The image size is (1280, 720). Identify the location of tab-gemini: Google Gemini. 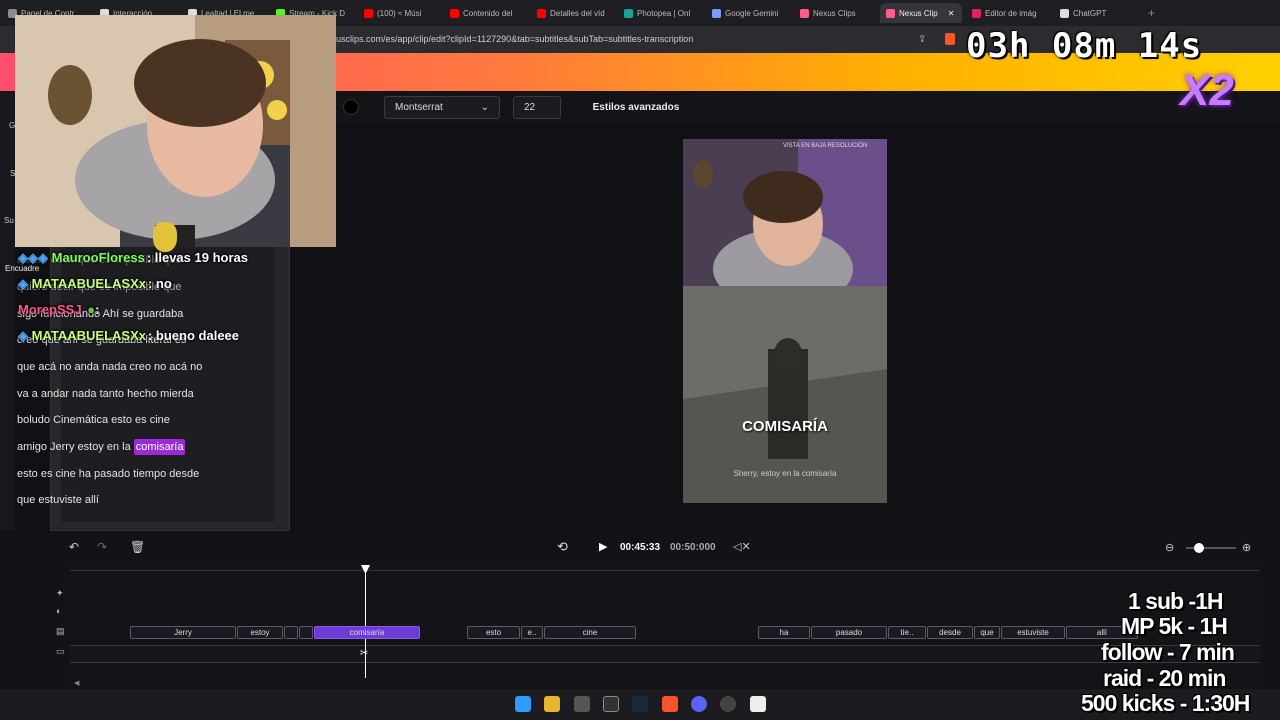
(749, 13).